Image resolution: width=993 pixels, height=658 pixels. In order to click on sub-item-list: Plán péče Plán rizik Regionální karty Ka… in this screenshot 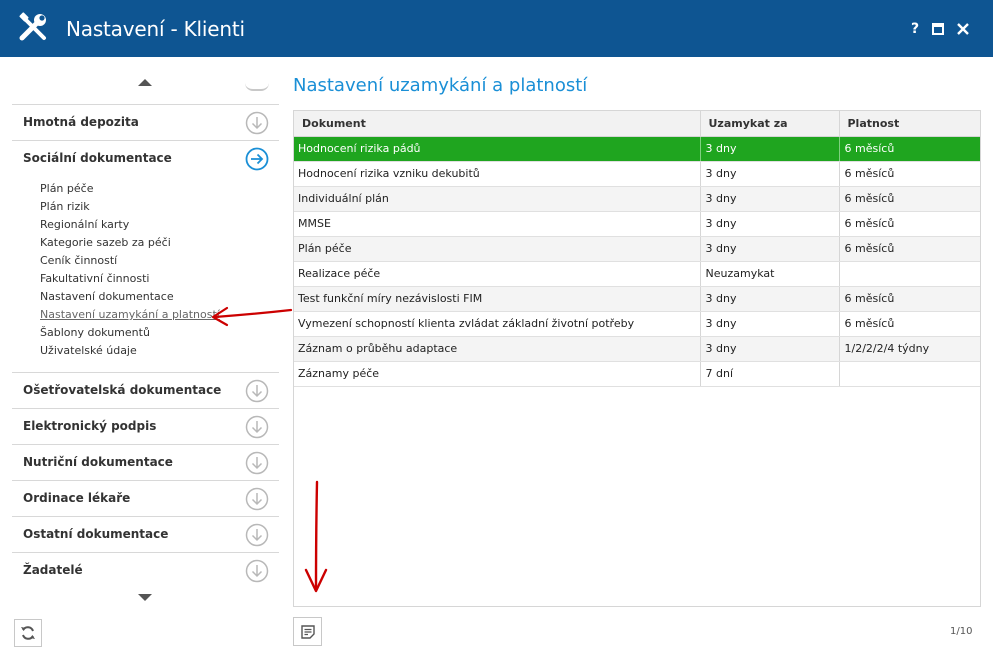, I will do `click(155, 270)`.